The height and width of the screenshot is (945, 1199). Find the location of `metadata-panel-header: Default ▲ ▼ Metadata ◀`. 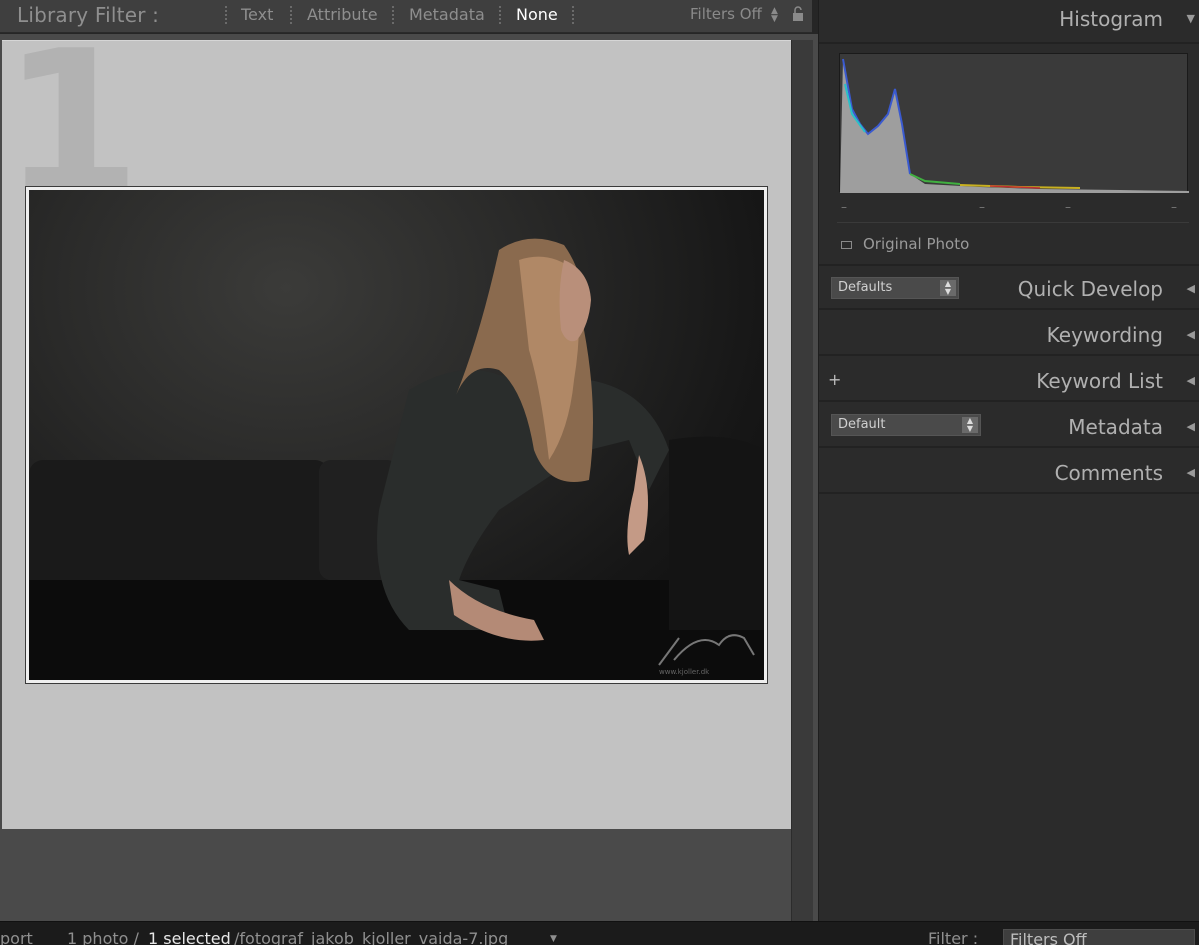

metadata-panel-header: Default ▲ ▼ Metadata ◀ is located at coordinates (1009, 426).